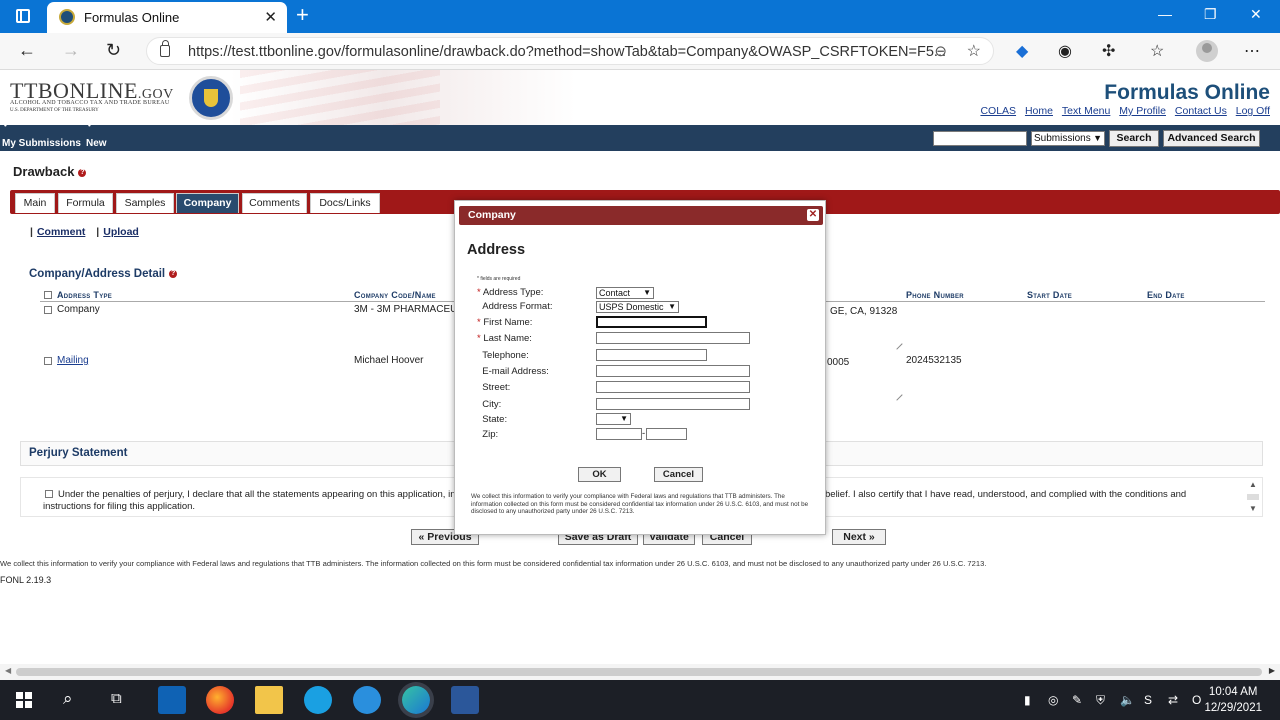 The width and height of the screenshot is (1280, 720). I want to click on cancel-button: Cancel, so click(678, 474).